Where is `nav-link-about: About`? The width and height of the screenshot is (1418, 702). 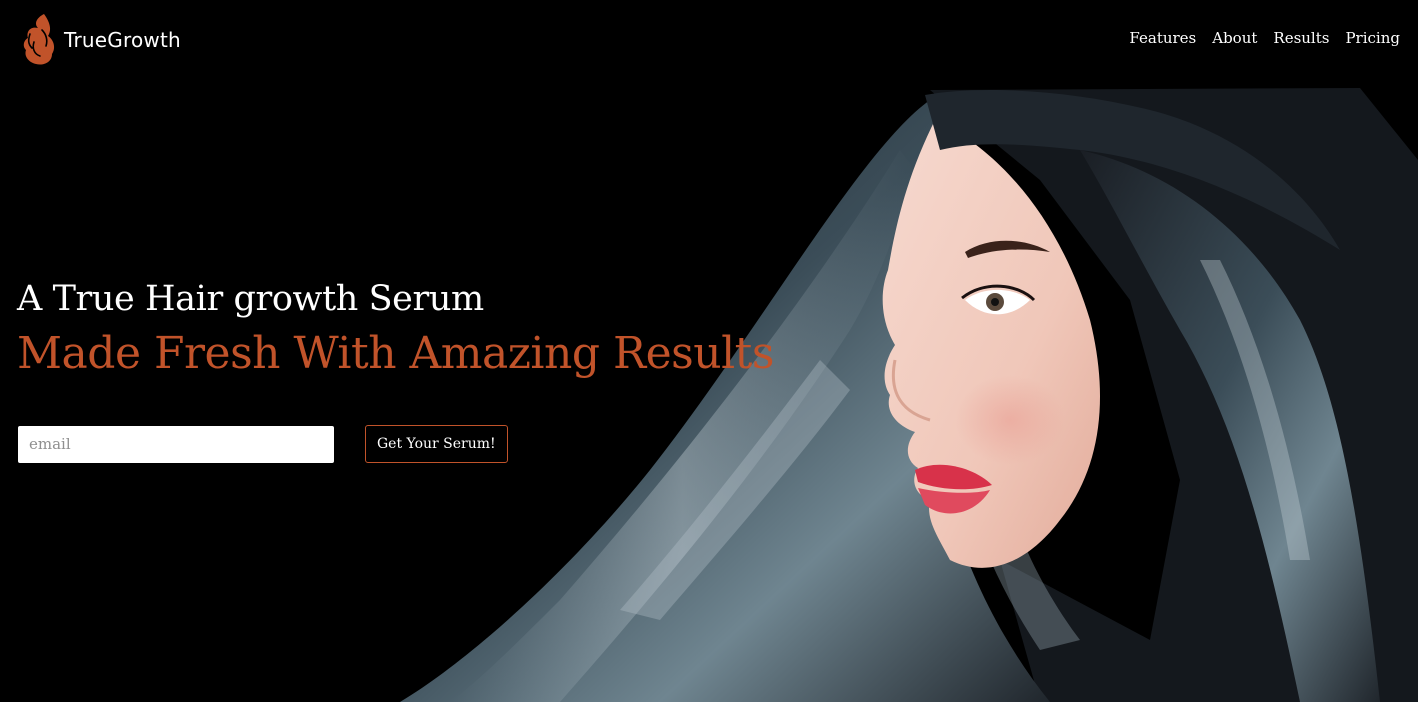
nav-link-about: About is located at coordinates (1234, 38).